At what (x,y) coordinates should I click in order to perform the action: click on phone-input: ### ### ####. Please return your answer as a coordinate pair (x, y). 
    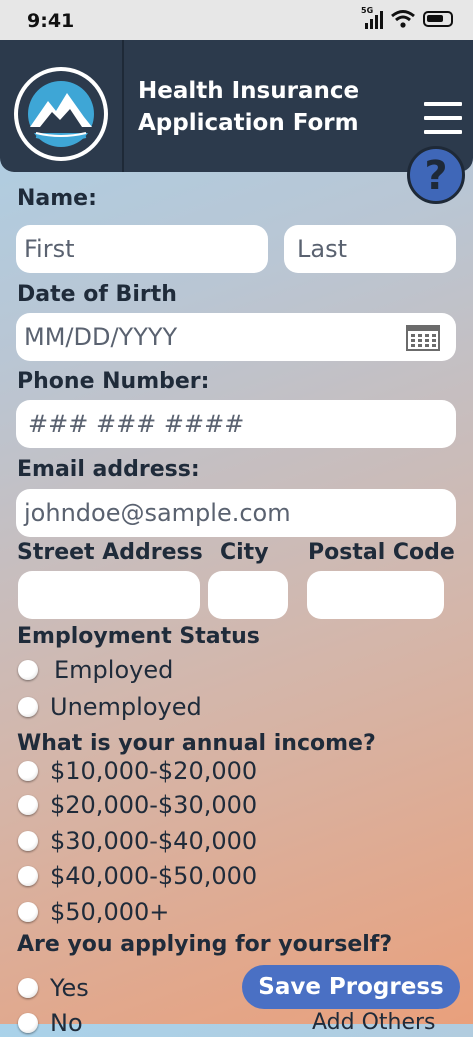
    Looking at the image, I should click on (236, 424).